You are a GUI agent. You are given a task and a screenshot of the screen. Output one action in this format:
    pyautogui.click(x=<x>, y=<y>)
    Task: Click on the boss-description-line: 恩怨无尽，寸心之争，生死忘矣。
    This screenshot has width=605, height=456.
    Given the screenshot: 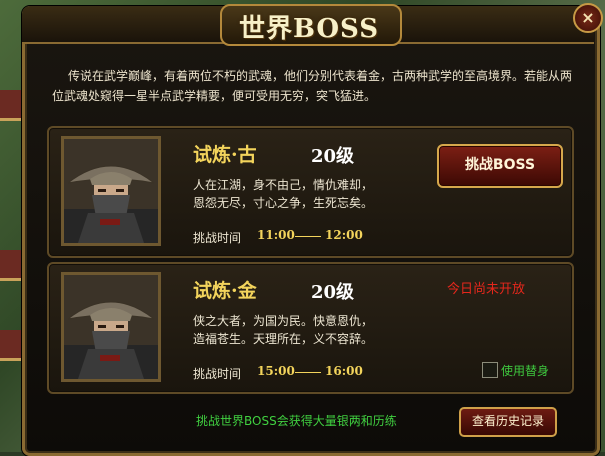 What is the action you would take?
    pyautogui.click(x=283, y=203)
    